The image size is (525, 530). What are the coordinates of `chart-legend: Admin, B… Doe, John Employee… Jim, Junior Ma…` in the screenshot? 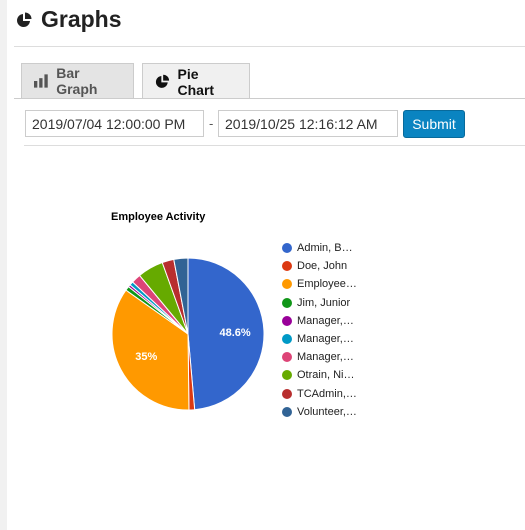 It's located at (319, 330).